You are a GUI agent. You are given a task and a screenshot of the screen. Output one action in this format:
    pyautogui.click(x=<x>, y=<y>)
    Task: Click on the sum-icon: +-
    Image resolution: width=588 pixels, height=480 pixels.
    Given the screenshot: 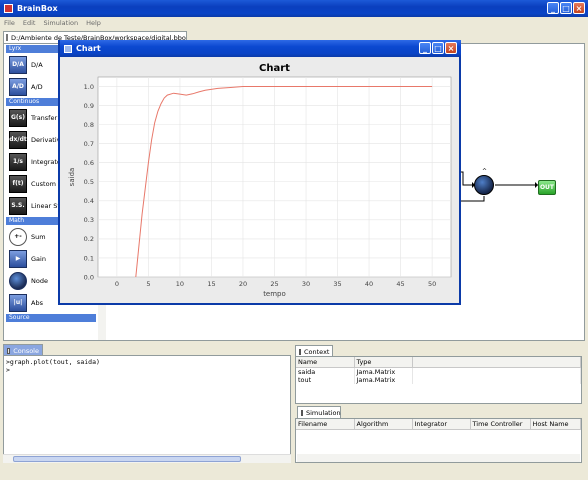 What is the action you would take?
    pyautogui.click(x=18, y=236)
    